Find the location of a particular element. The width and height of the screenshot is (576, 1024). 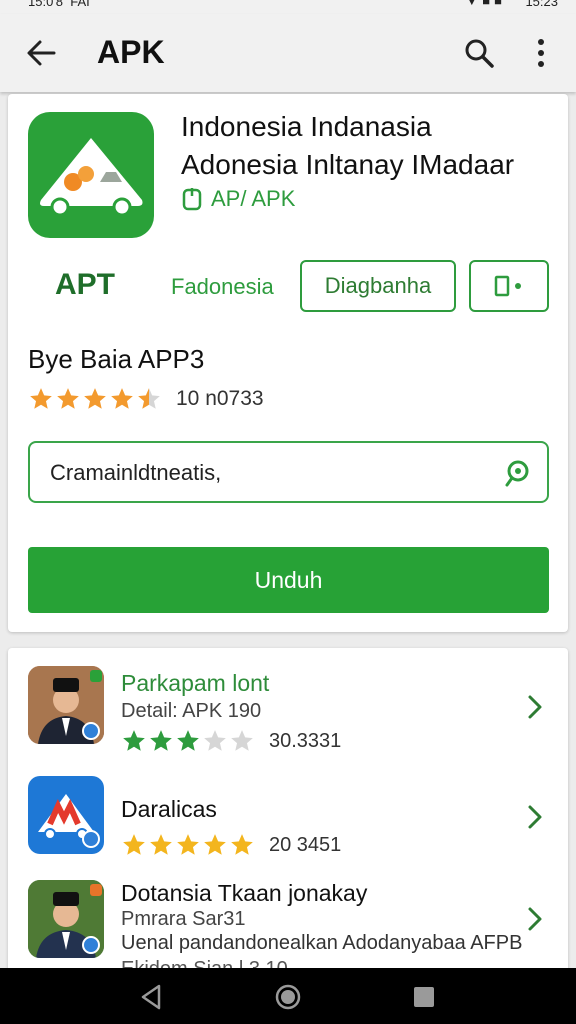

list-item-subtitle: Detail: APK 190 is located at coordinates (191, 711).